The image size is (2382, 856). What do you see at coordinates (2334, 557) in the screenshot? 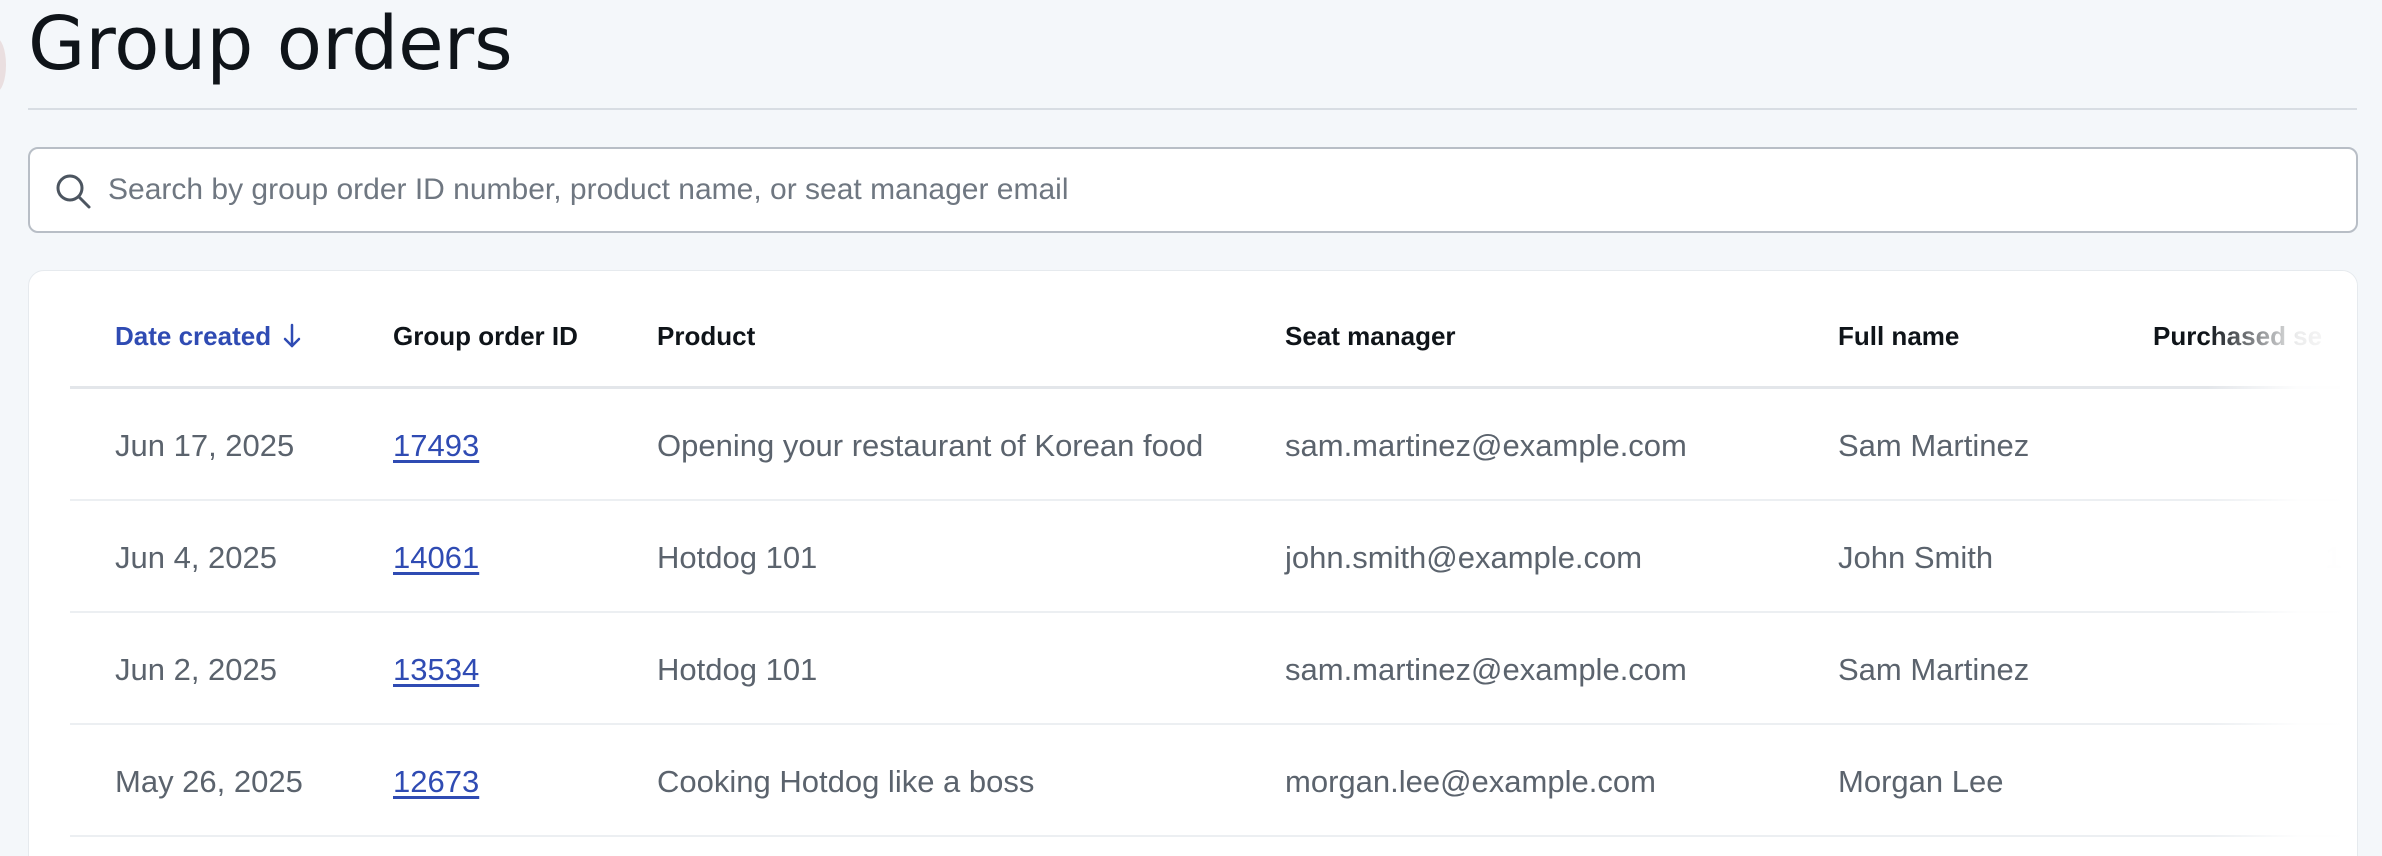
I see `purchased-seats-cell: 1` at bounding box center [2334, 557].